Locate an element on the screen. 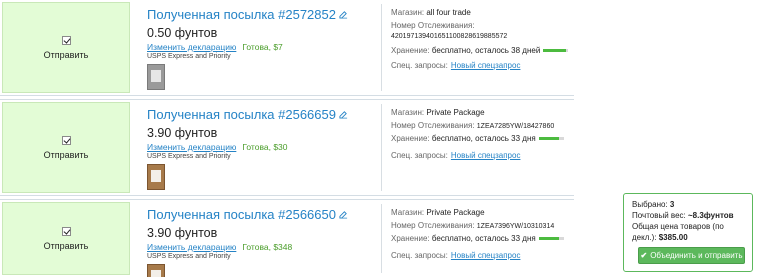 This screenshot has width=760, height=277. selected-count: 3 is located at coordinates (672, 204).